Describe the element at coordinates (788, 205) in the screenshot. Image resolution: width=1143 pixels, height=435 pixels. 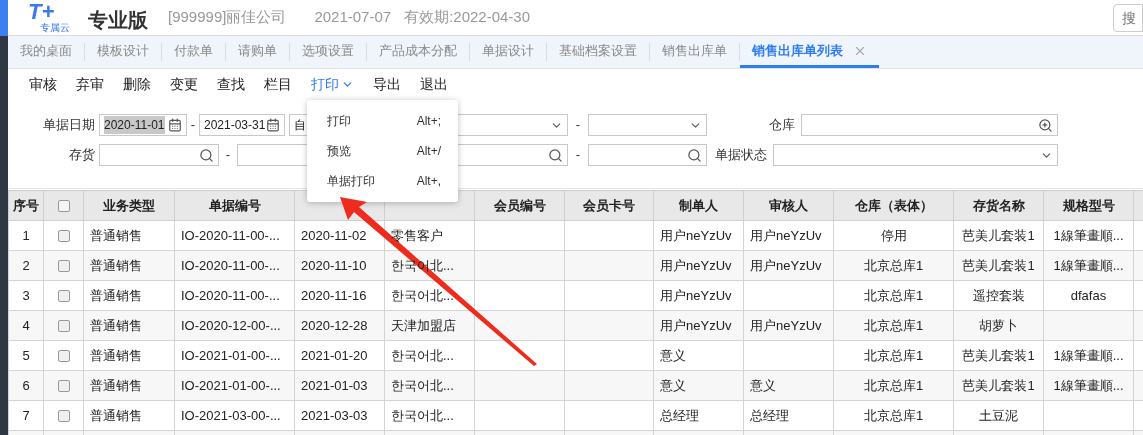
I see `column-header: 审核人` at that location.